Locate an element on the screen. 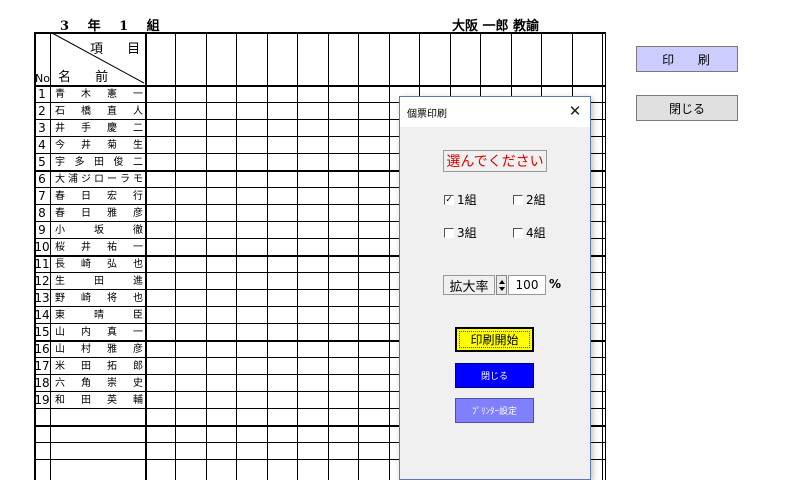 The height and width of the screenshot is (480, 800). student-name: 山村雅彦 is located at coordinates (99, 349).